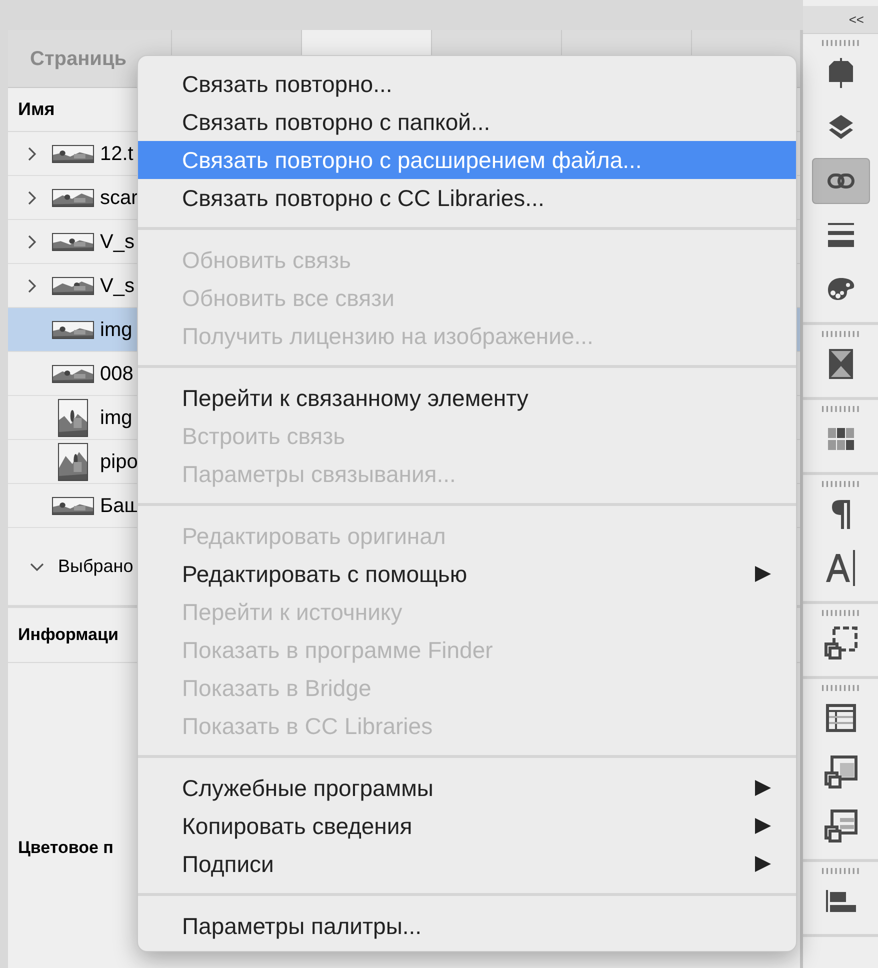  Describe the element at coordinates (117, 154) in the screenshot. I see `file-name: 12.t` at that location.